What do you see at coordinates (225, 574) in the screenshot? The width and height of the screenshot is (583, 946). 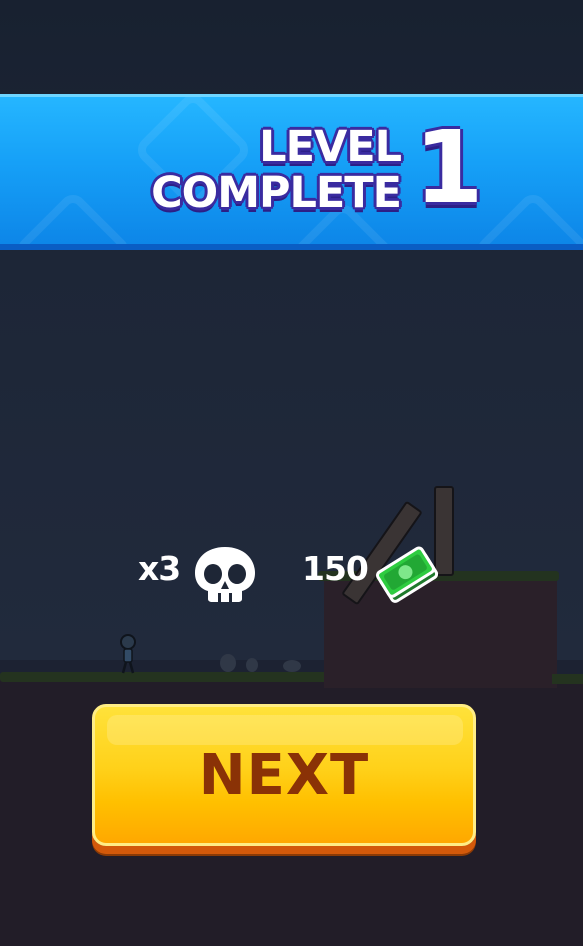 I see `skull-icon` at bounding box center [225, 574].